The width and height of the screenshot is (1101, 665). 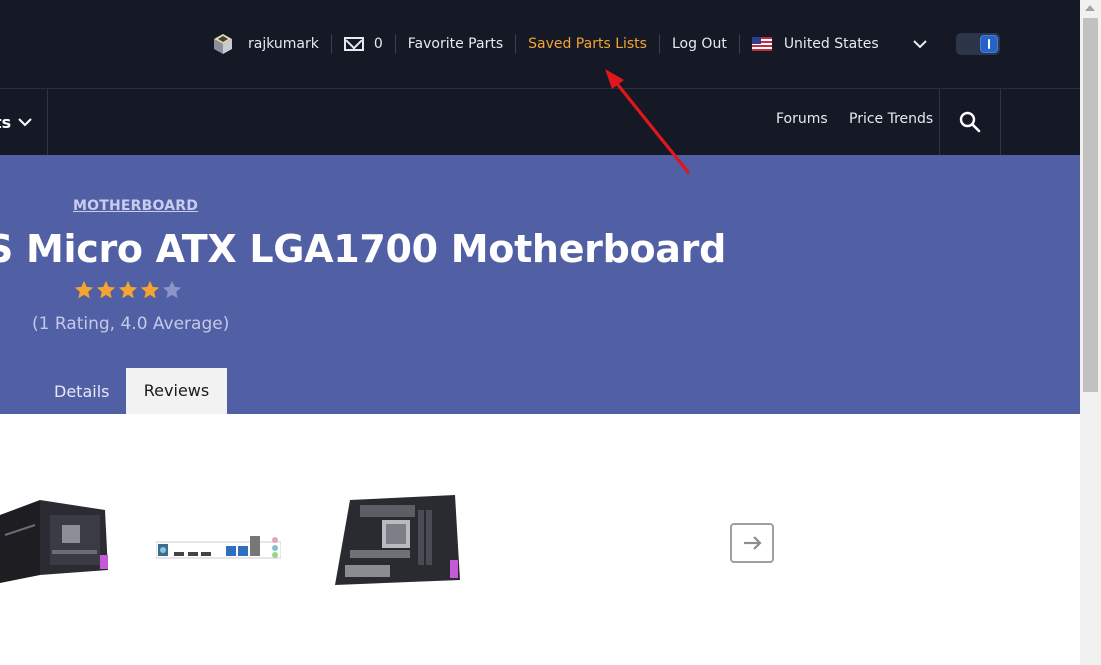 I want to click on category-link: MOTHERBOARD, so click(x=135, y=206).